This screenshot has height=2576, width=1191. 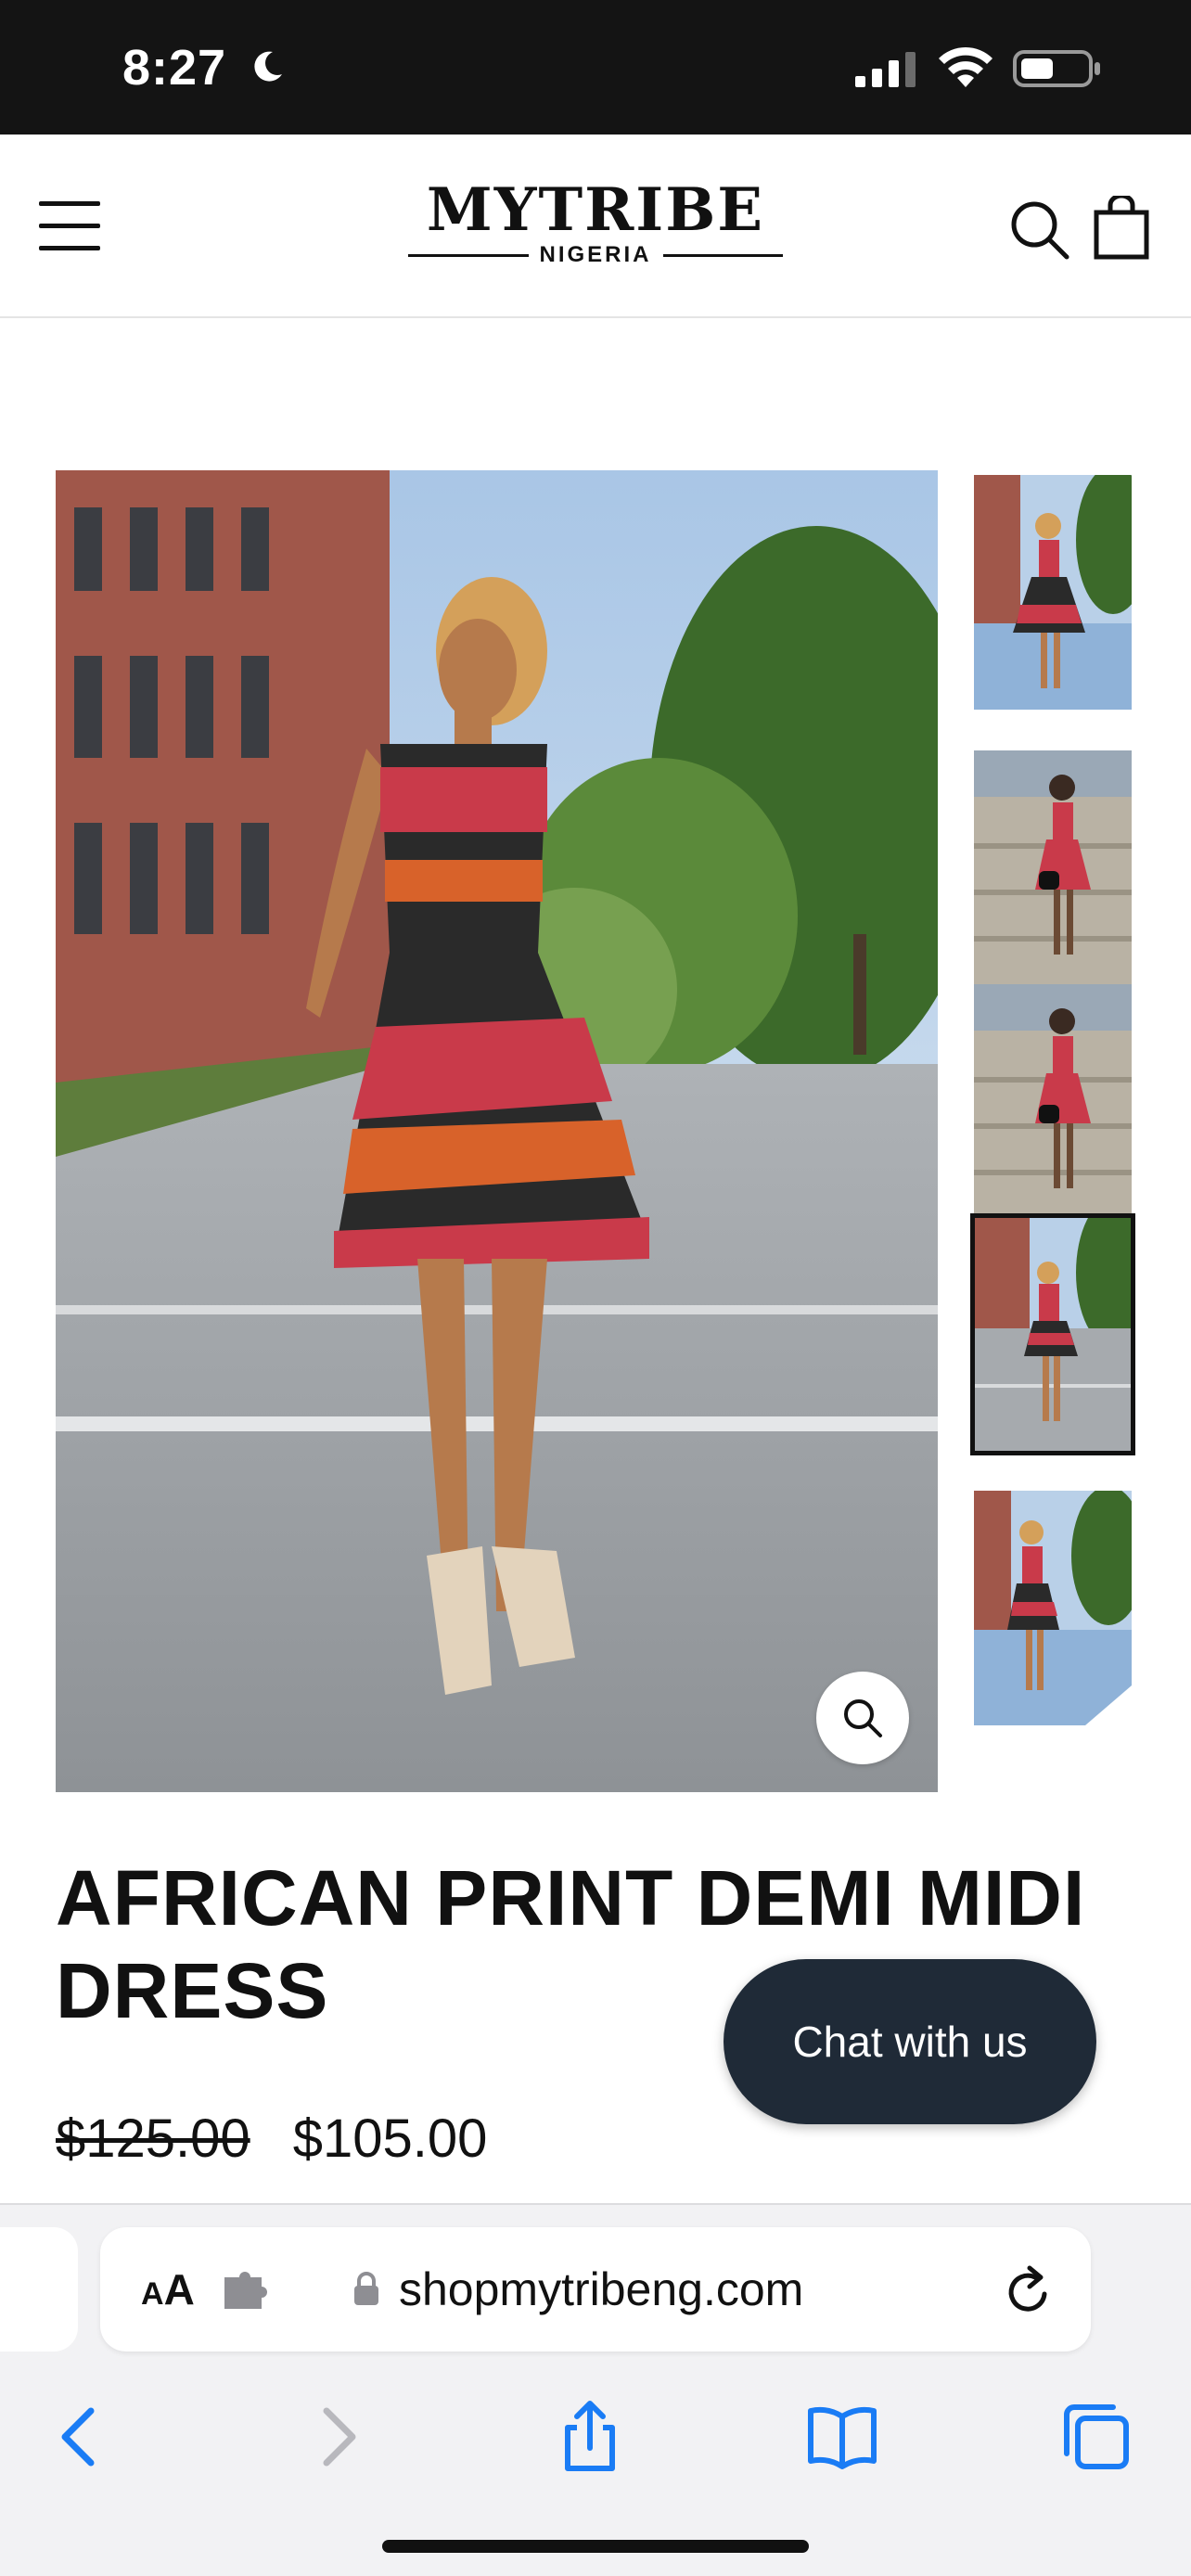 I want to click on moon-icon, so click(x=268, y=66).